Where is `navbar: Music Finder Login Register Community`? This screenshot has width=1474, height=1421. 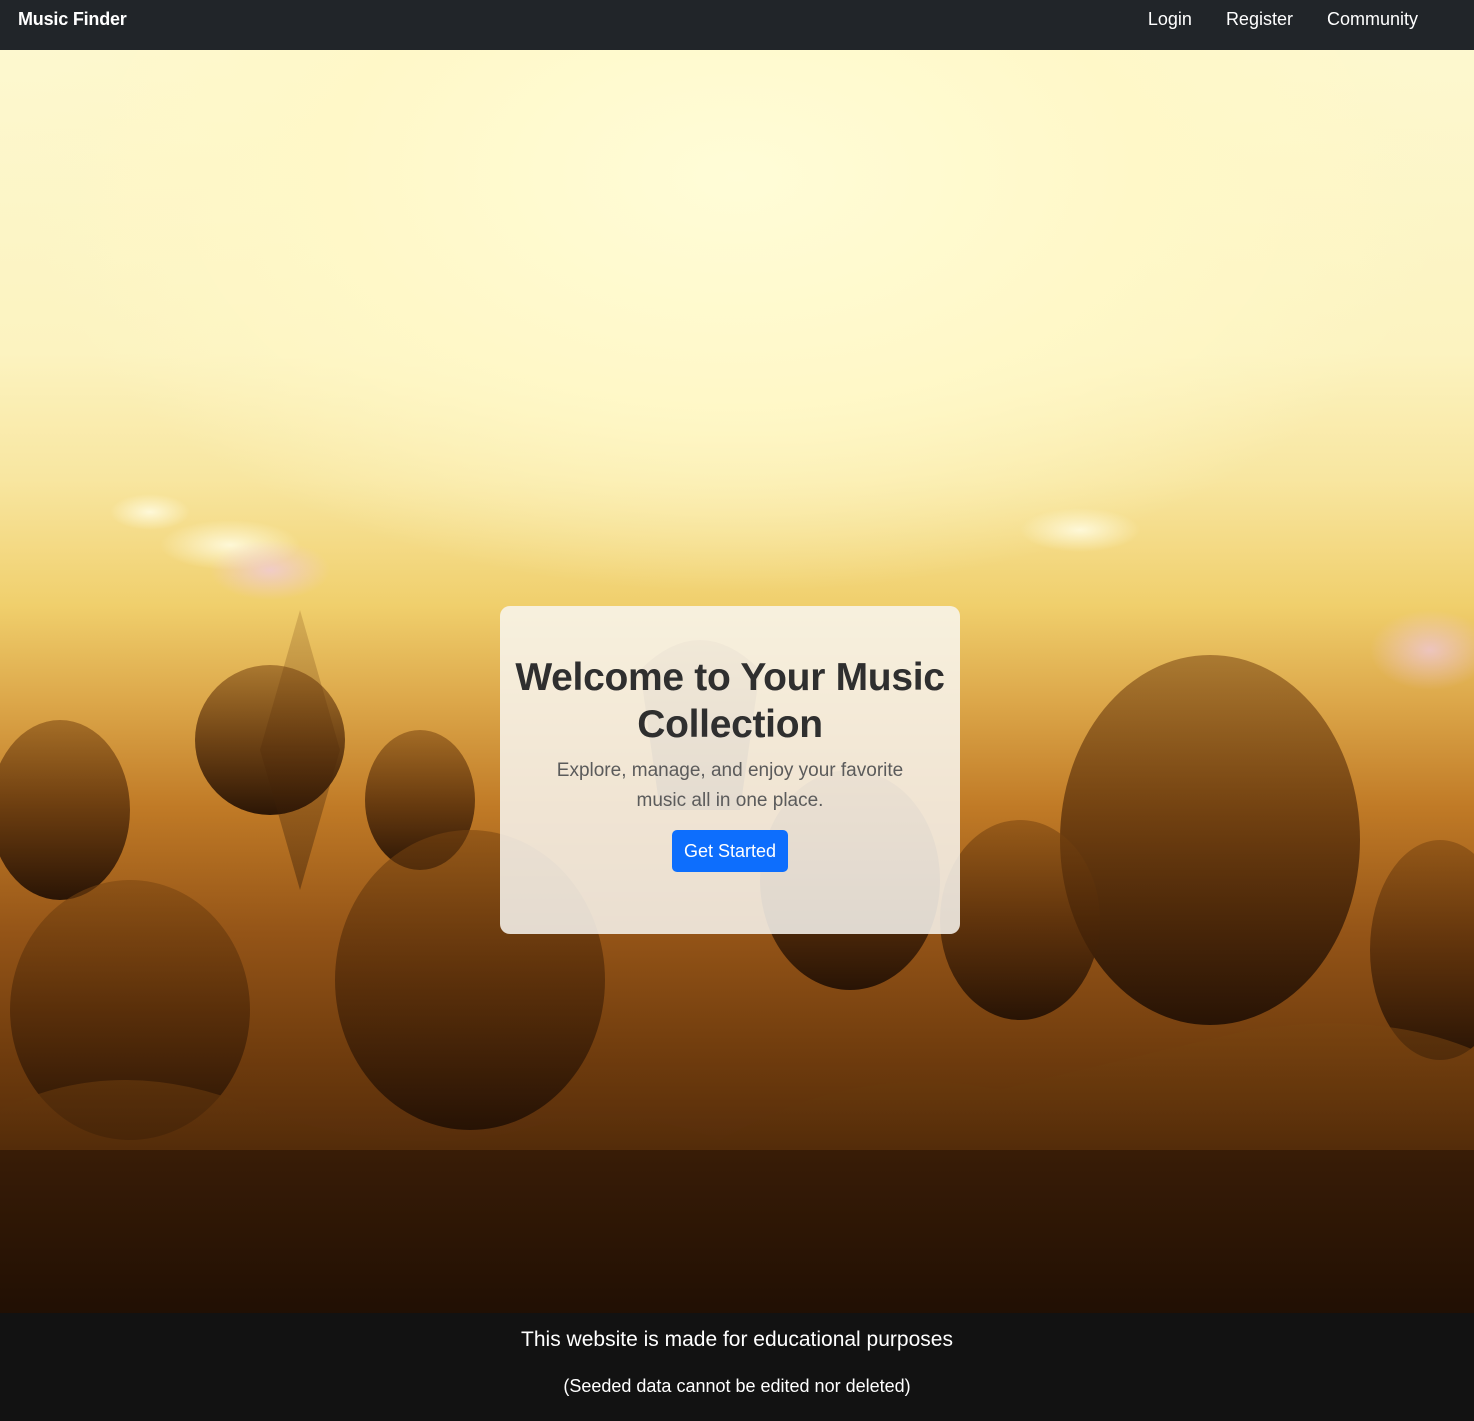
navbar: Music Finder Login Register Community is located at coordinates (737, 25).